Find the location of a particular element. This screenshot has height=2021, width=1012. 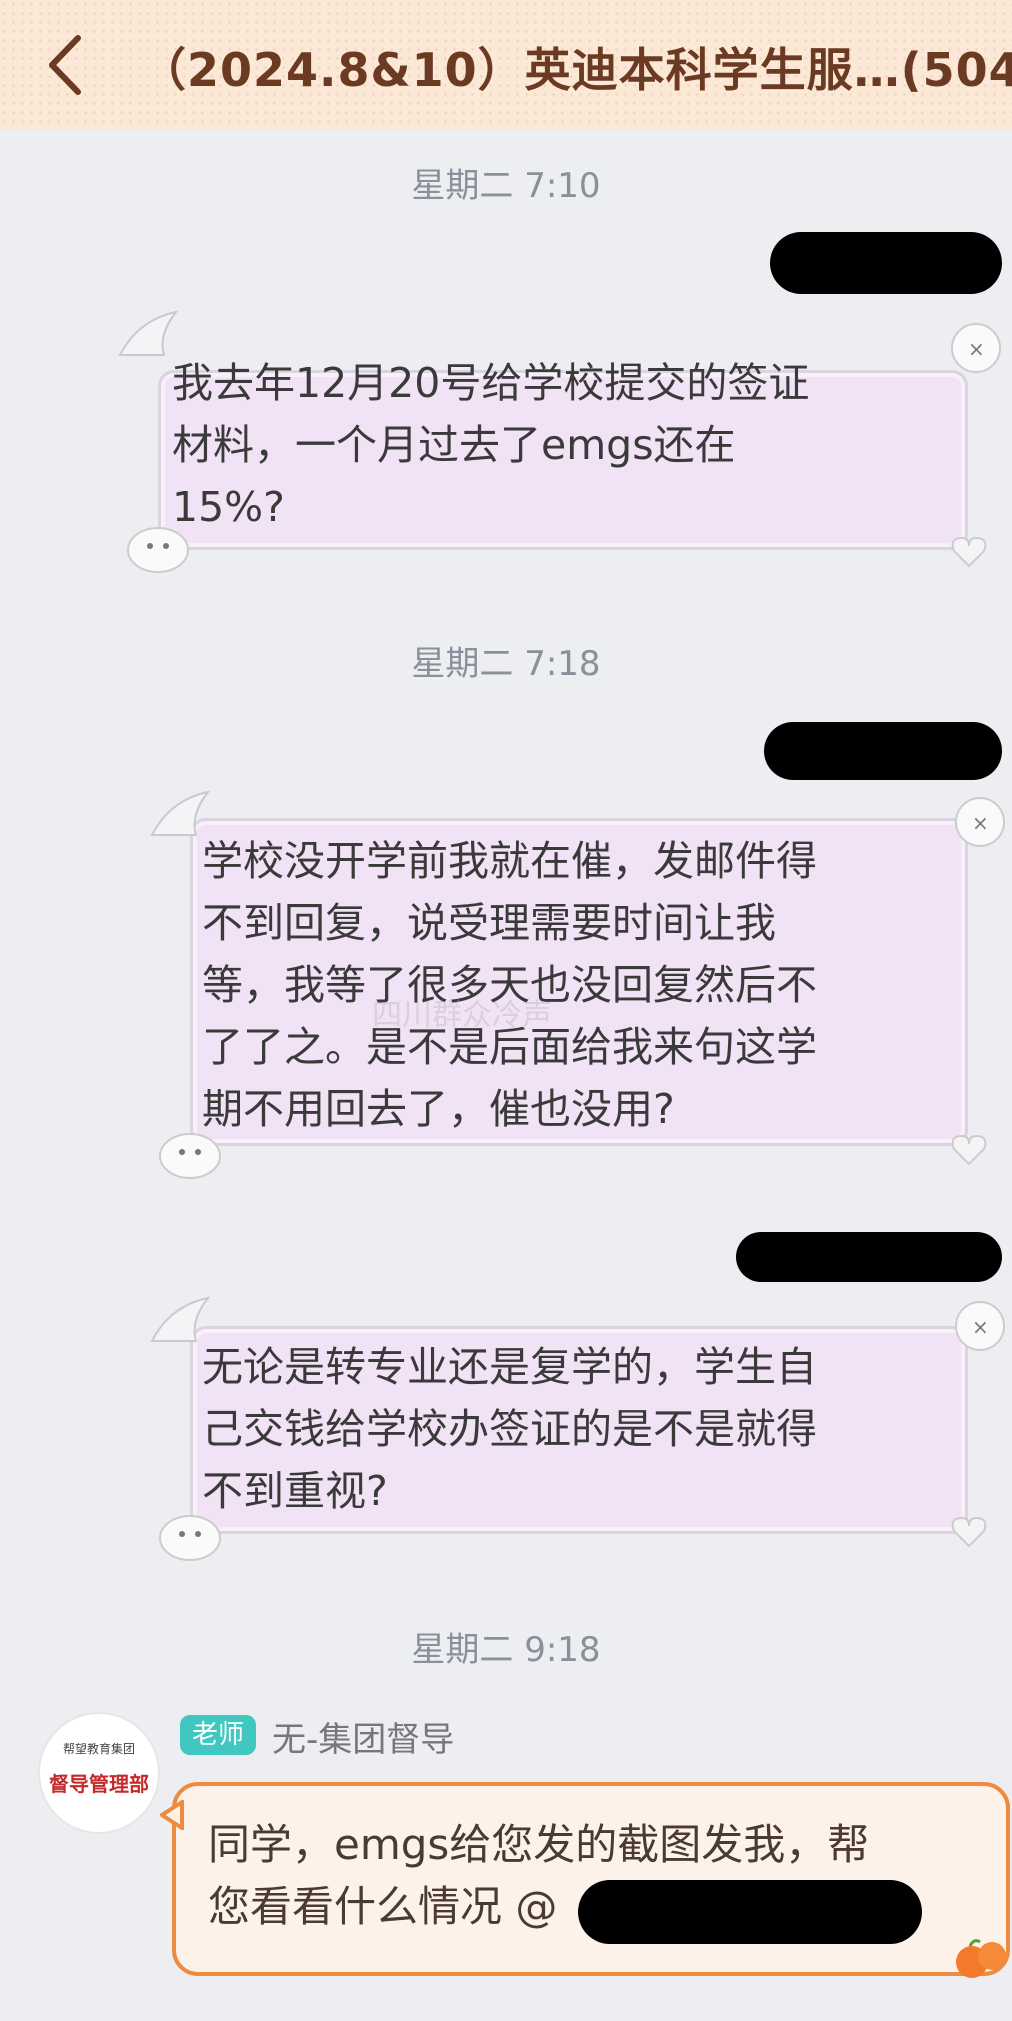

watermark: 四川群众冷声 is located at coordinates (462, 1015).